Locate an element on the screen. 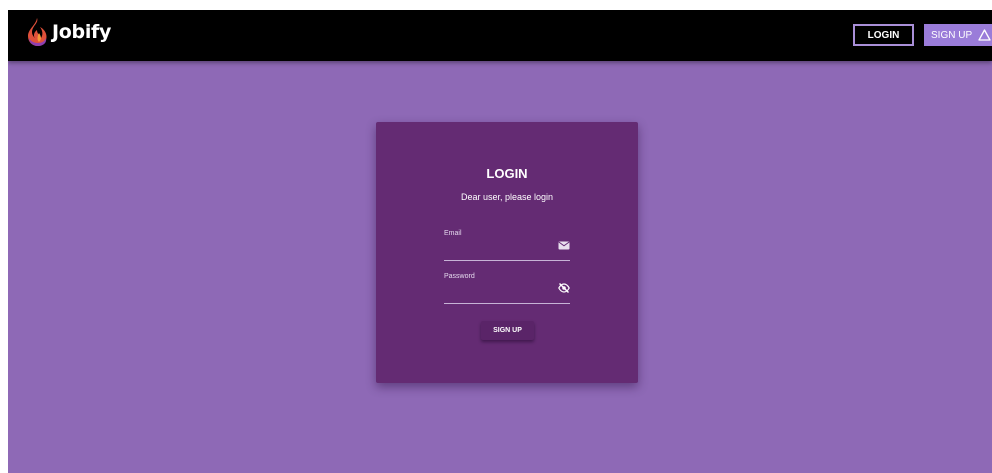  email-field: Email is located at coordinates (507, 245).